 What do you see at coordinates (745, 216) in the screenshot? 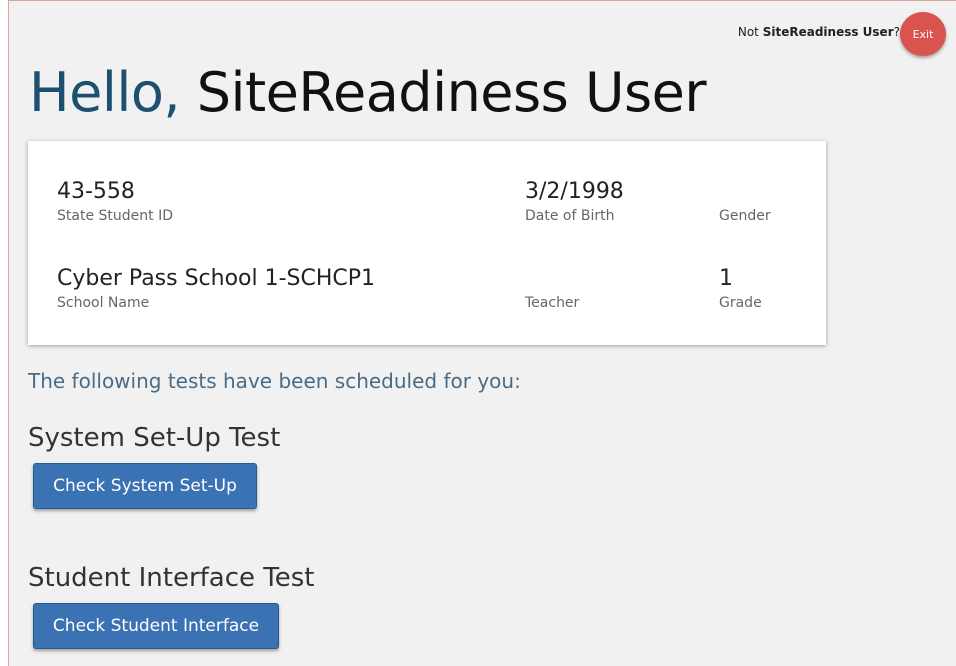
I see `gender-label: Gender` at bounding box center [745, 216].